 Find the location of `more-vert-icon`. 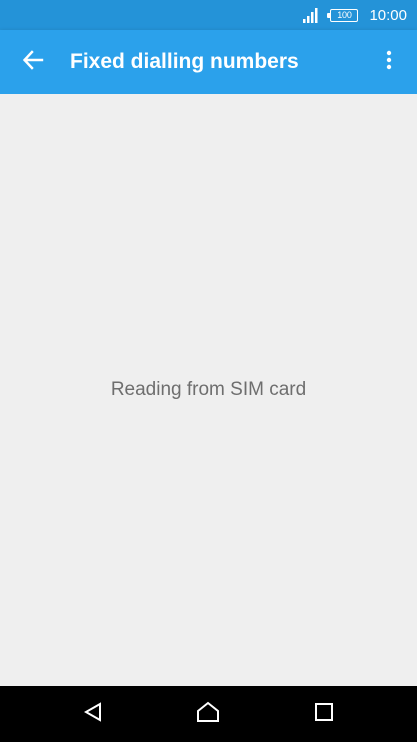

more-vert-icon is located at coordinates (389, 62).